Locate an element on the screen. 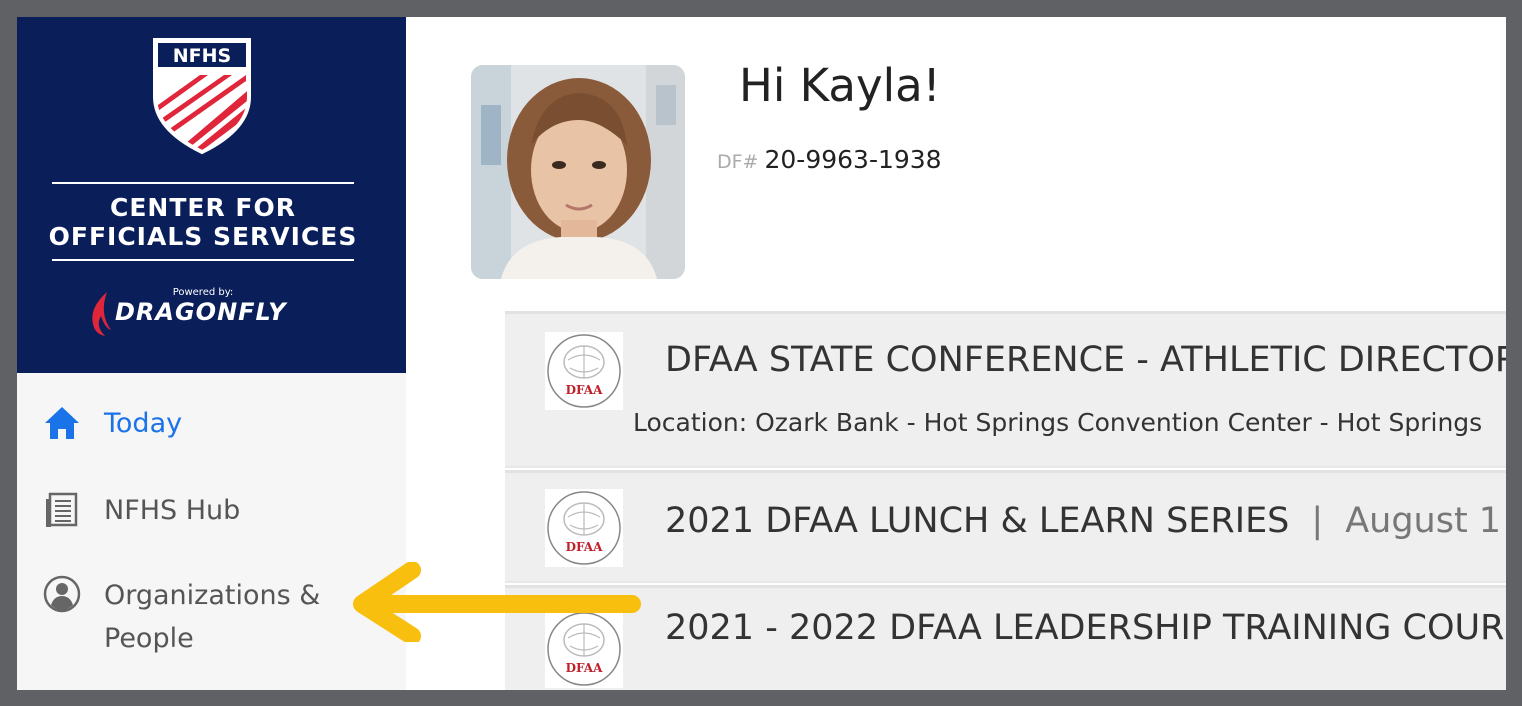  sidebar-item-label: Today is located at coordinates (143, 423).